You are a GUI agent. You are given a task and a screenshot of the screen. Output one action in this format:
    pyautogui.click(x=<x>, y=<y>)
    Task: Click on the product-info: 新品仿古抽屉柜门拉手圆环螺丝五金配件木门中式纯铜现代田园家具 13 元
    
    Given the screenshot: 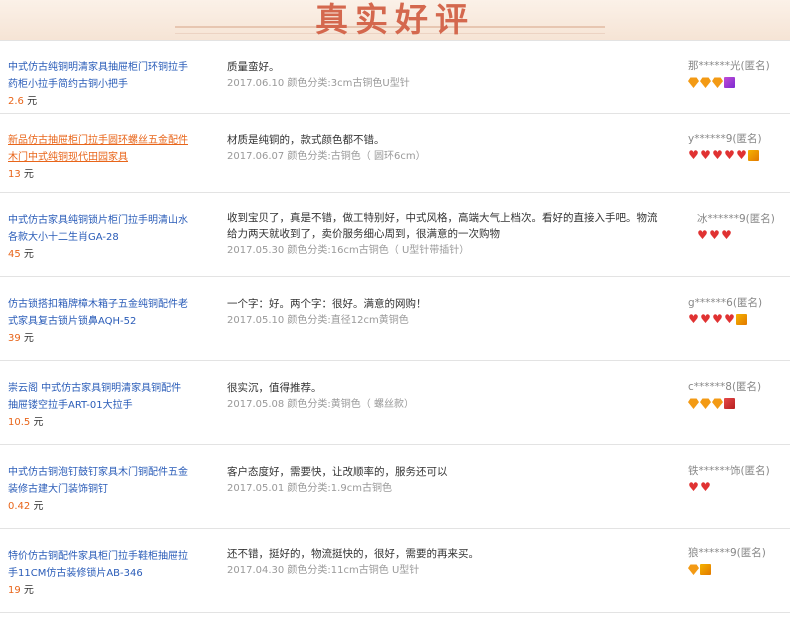 What is the action you would take?
    pyautogui.click(x=99, y=157)
    